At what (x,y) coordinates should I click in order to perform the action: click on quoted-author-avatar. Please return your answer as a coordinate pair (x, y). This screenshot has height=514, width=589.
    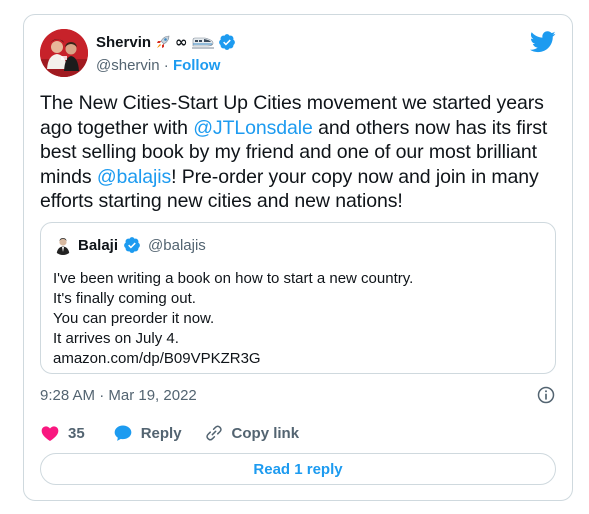
    Looking at the image, I should click on (63, 245).